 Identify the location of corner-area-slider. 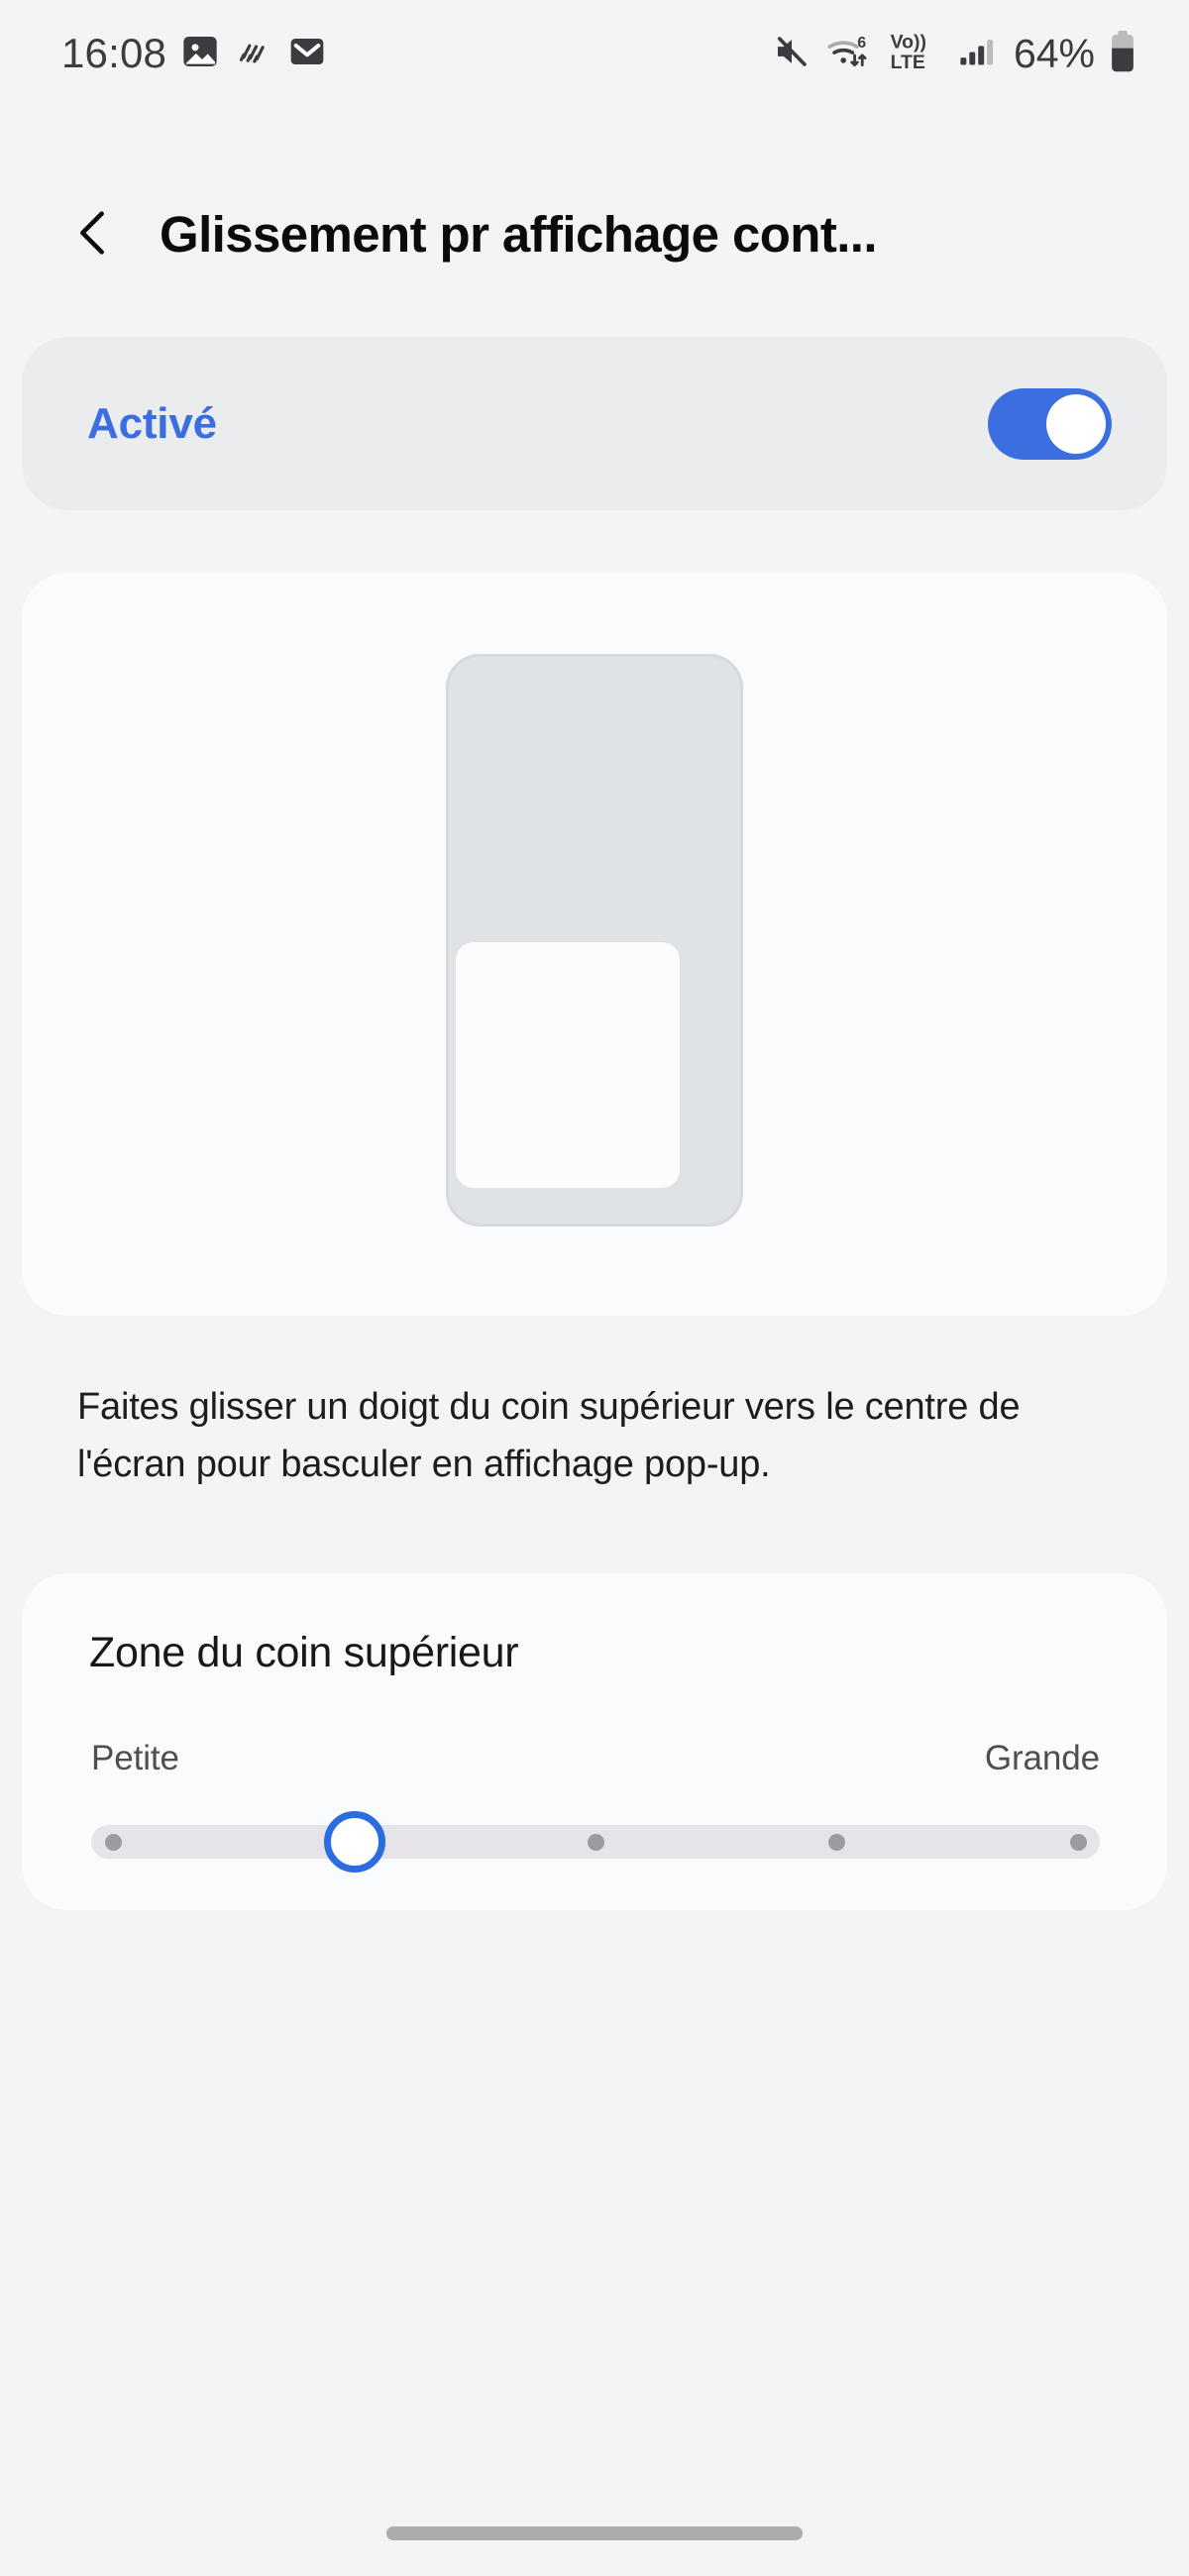
(595, 1842).